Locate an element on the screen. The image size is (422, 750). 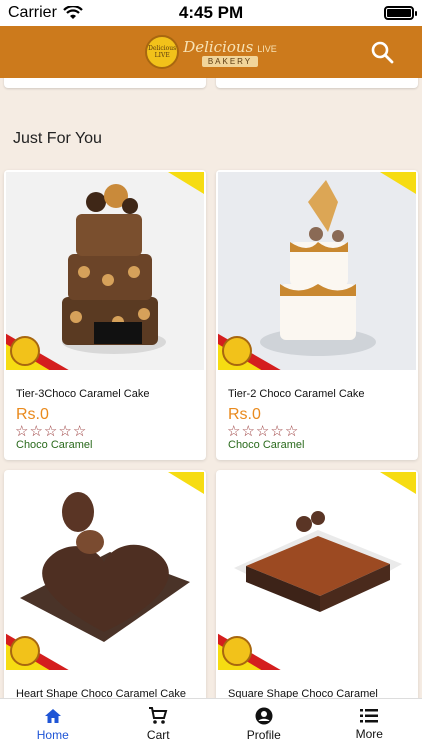
logo-title: Delicious is located at coordinates (218, 46).